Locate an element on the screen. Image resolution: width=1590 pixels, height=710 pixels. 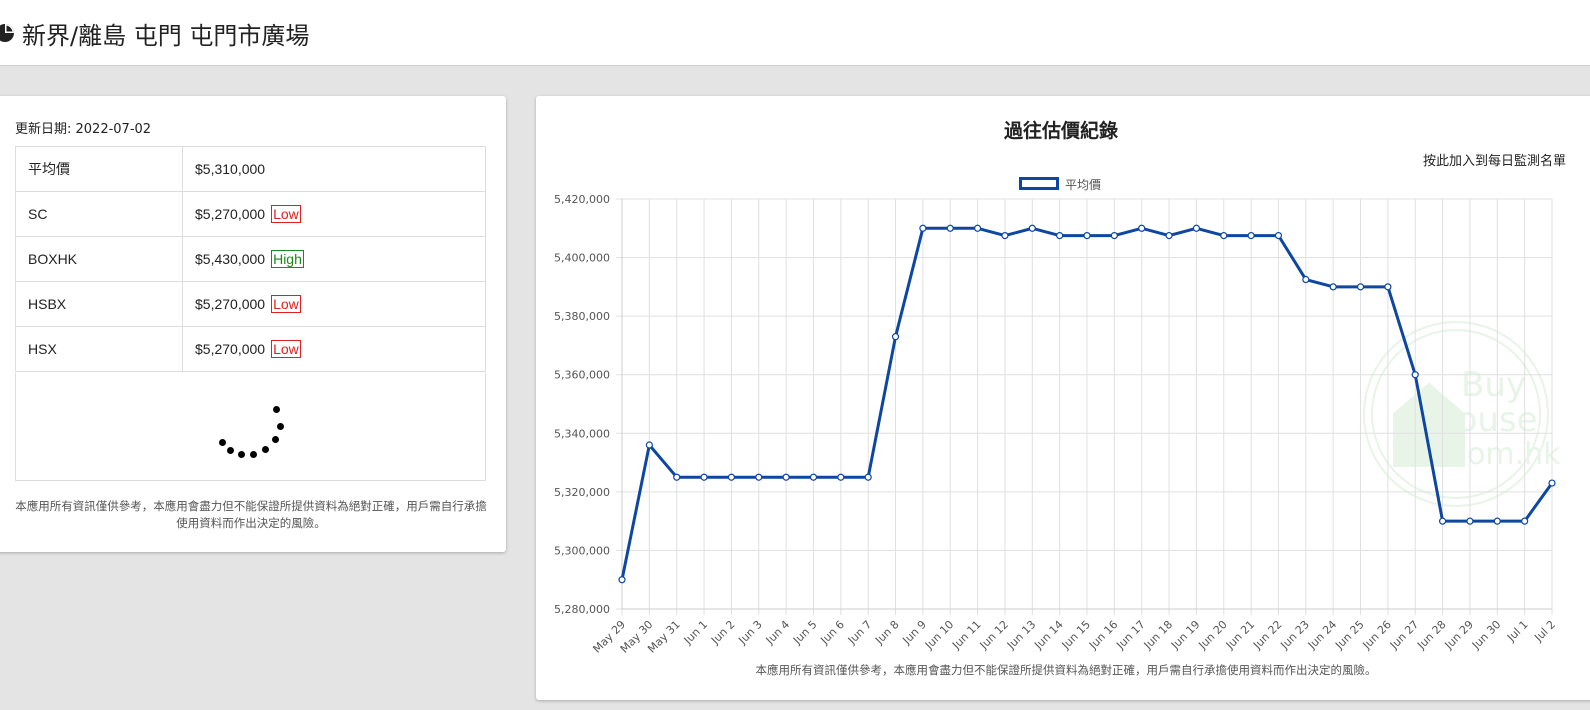
x-tick-label: Jun 14 is located at coordinates (1048, 635).